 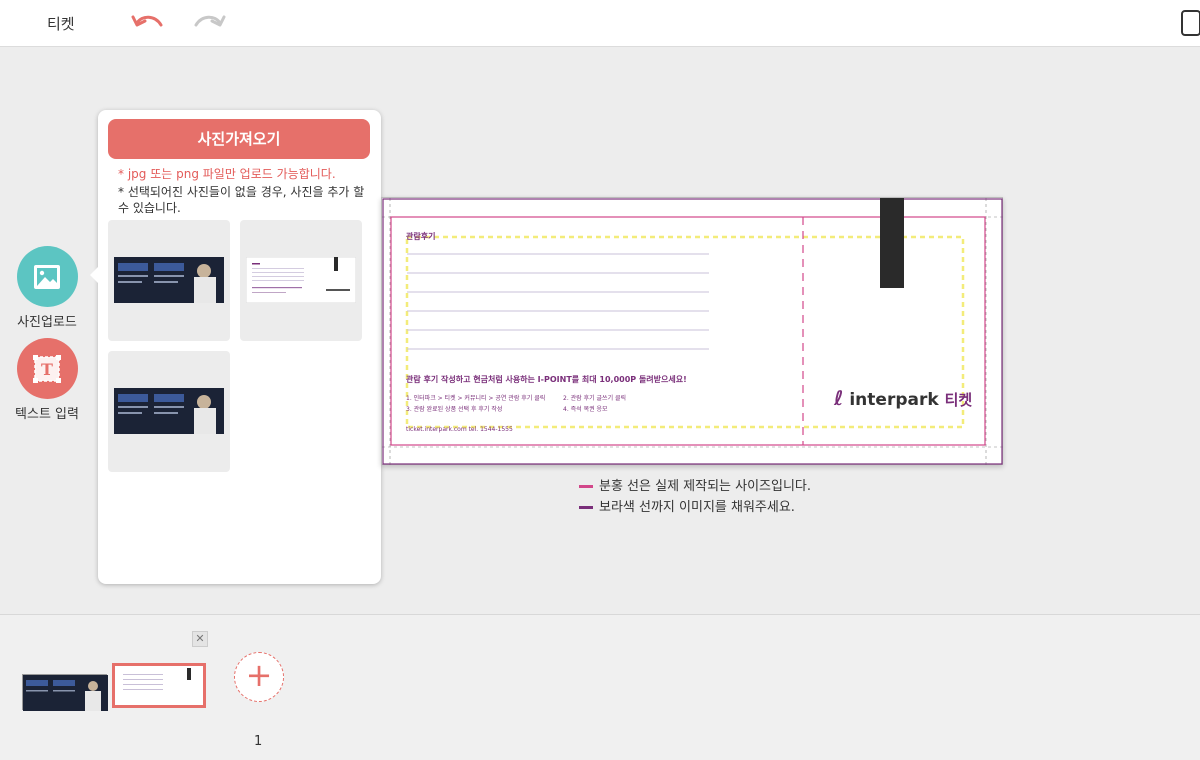 I want to click on undo-button, so click(x=148, y=23).